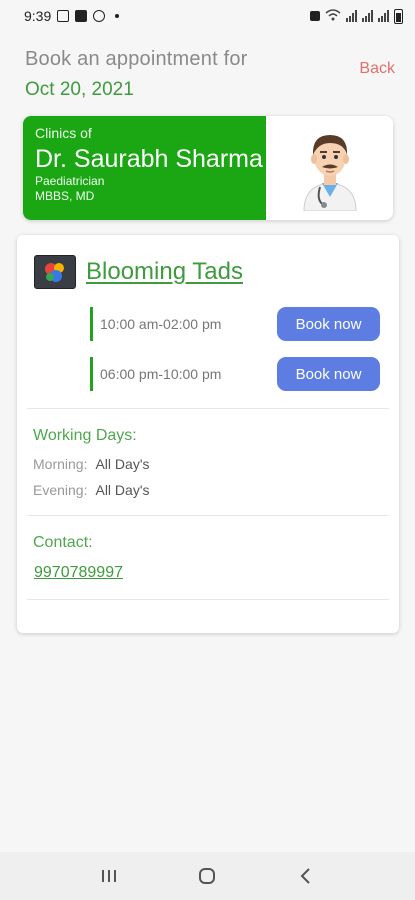 The height and width of the screenshot is (900, 415). Describe the element at coordinates (149, 159) in the screenshot. I see `doctor-name: Dr. Saurabh Sharma` at that location.